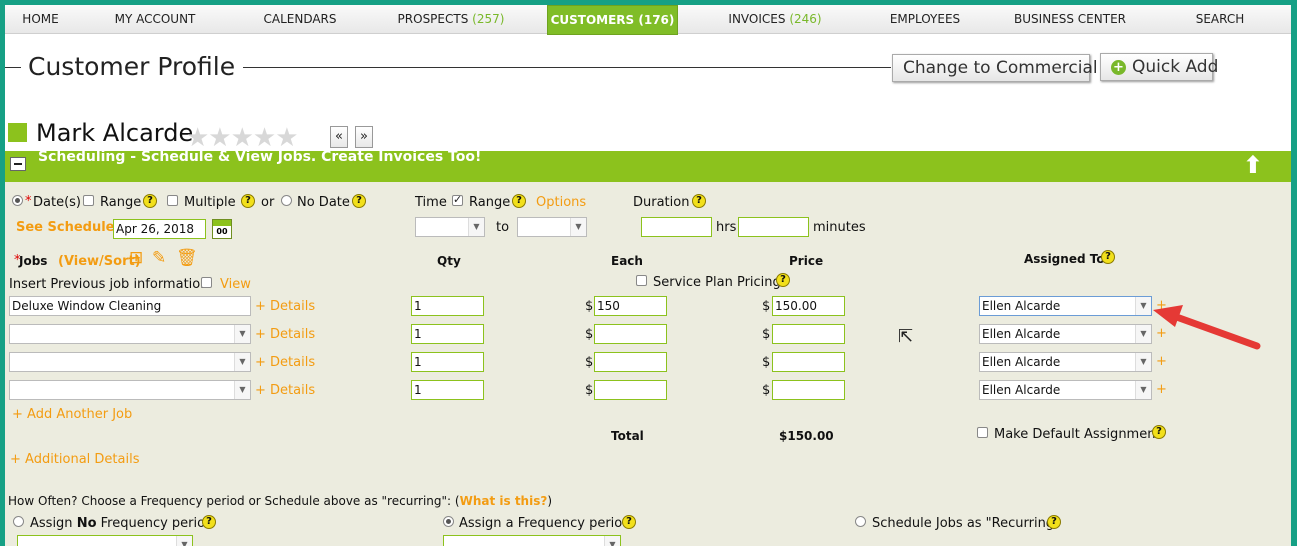  What do you see at coordinates (627, 436) in the screenshot?
I see `total-label: Total` at bounding box center [627, 436].